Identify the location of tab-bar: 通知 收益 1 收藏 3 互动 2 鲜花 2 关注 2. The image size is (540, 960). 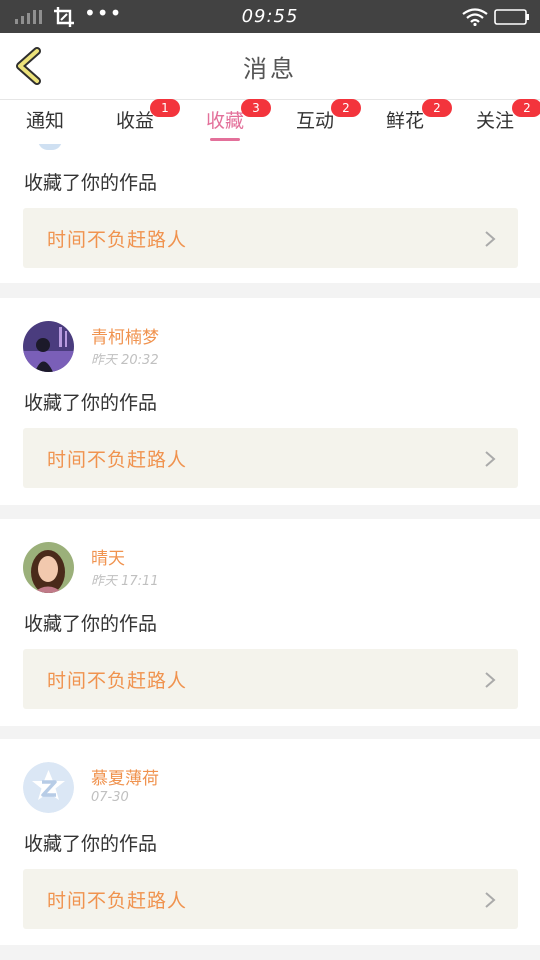
(270, 121).